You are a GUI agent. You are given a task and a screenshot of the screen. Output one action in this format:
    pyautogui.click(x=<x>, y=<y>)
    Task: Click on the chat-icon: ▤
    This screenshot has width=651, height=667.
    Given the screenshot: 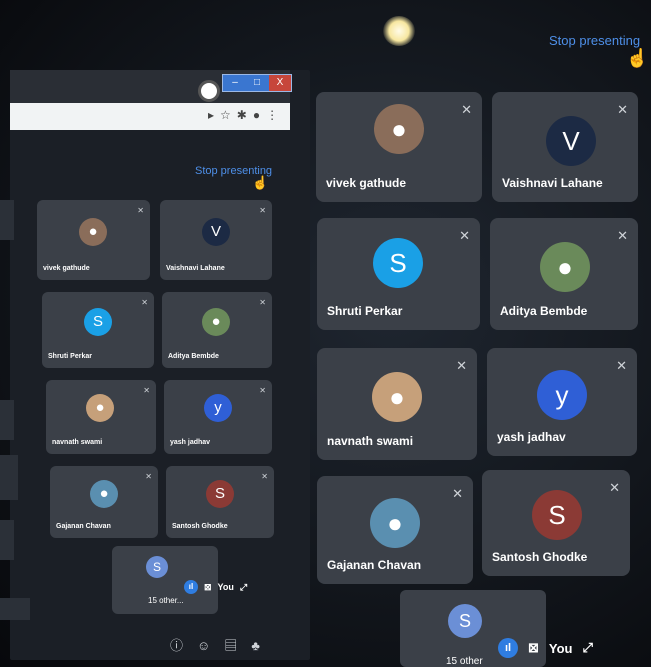 What is the action you would take?
    pyautogui.click(x=237, y=645)
    